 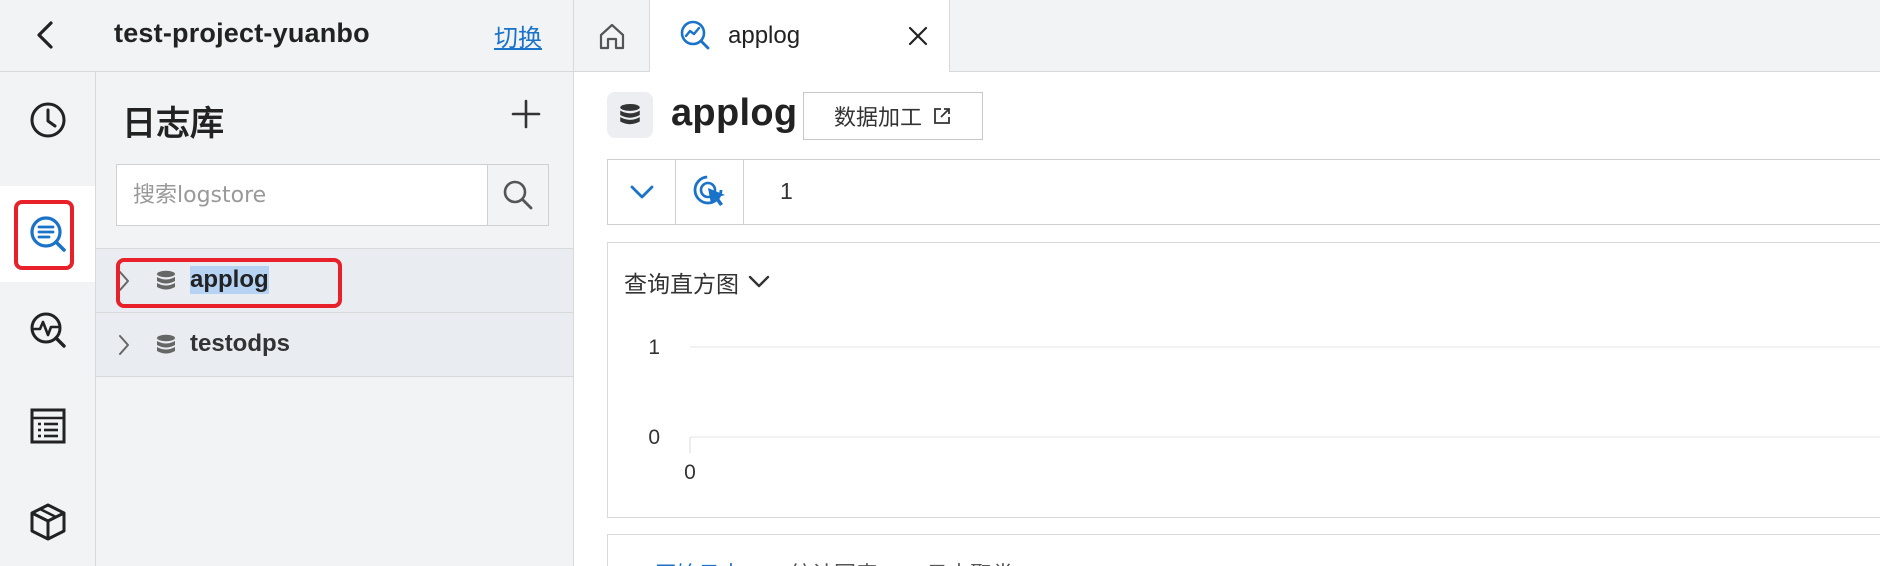 I want to click on logstore-search-input, so click(x=302, y=195).